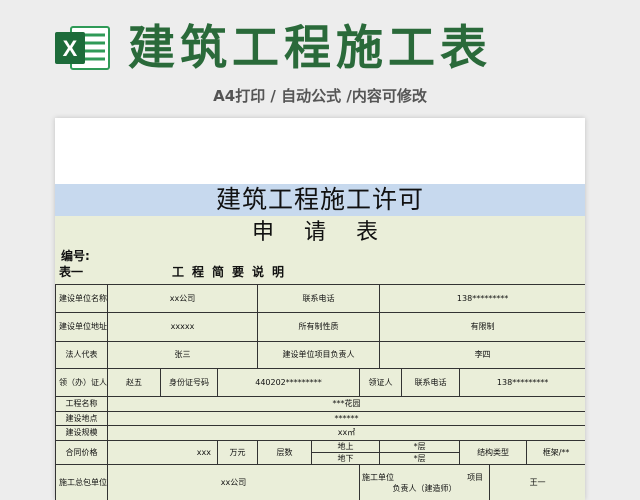  What do you see at coordinates (71, 272) in the screenshot?
I see `table-label: 表一` at bounding box center [71, 272].